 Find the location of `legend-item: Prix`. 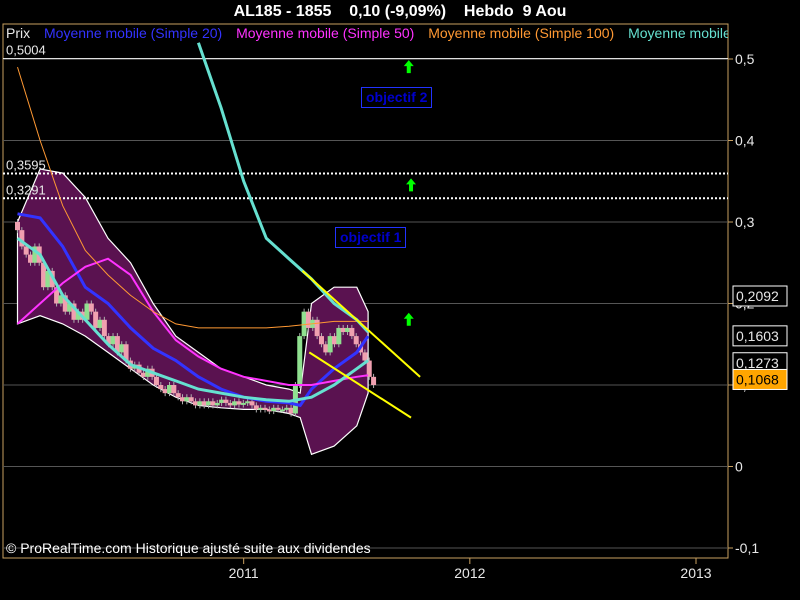

legend-item: Prix is located at coordinates (18, 33).